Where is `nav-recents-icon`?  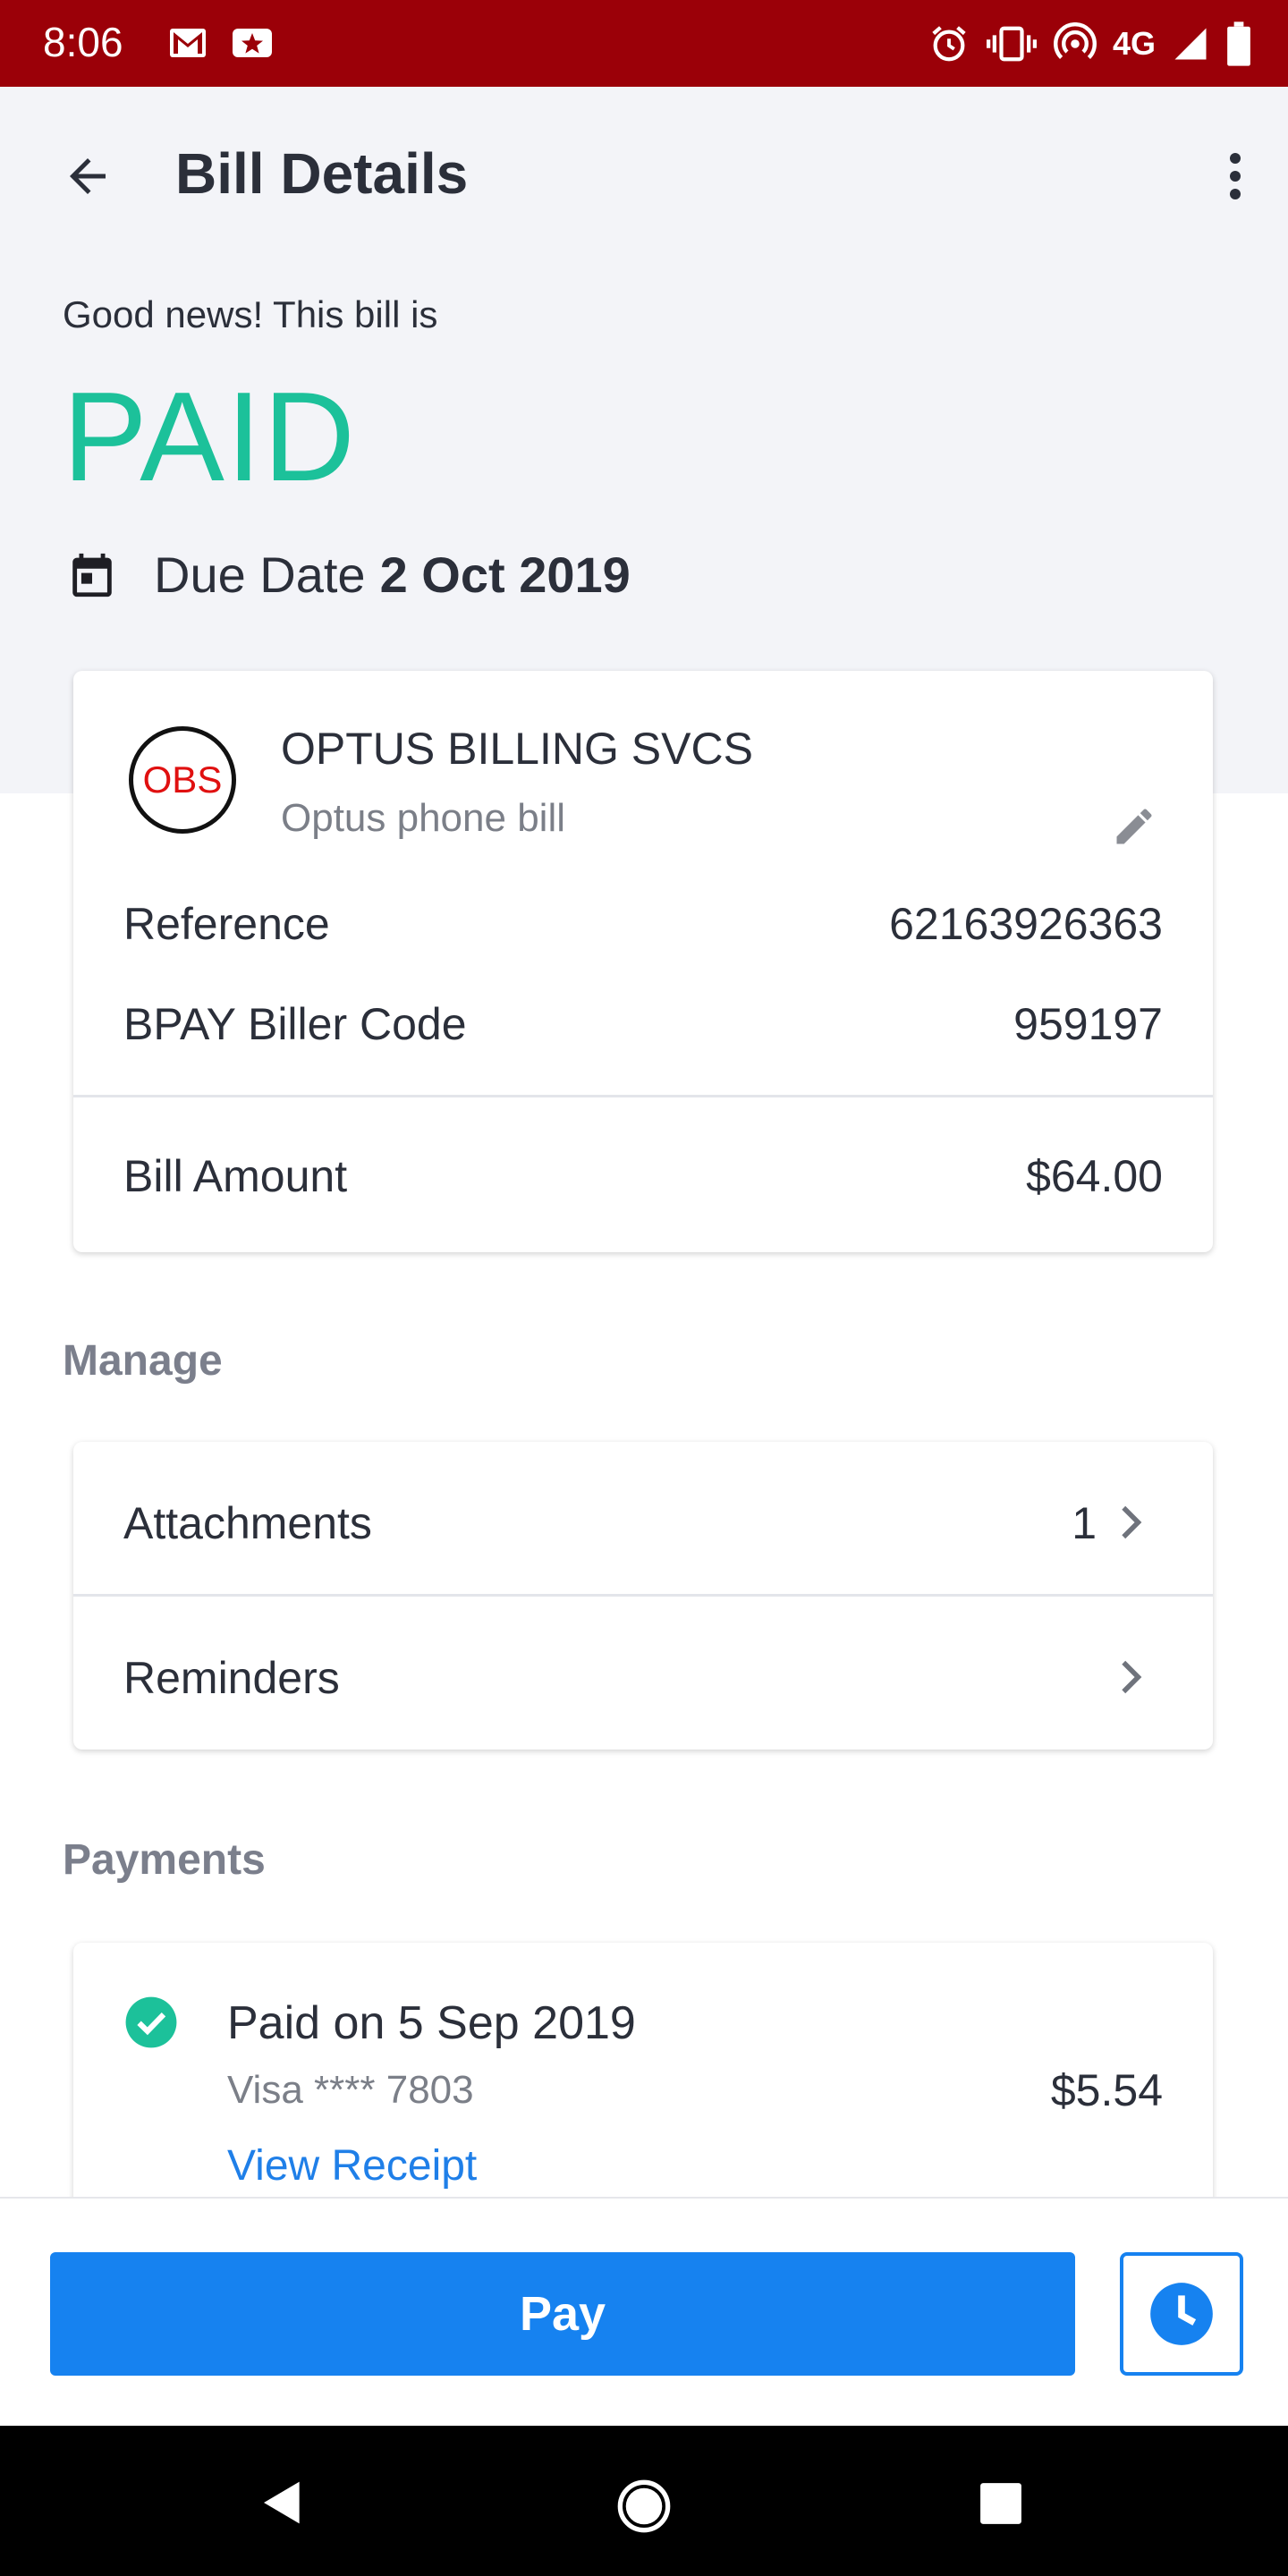 nav-recents-icon is located at coordinates (1001, 2503).